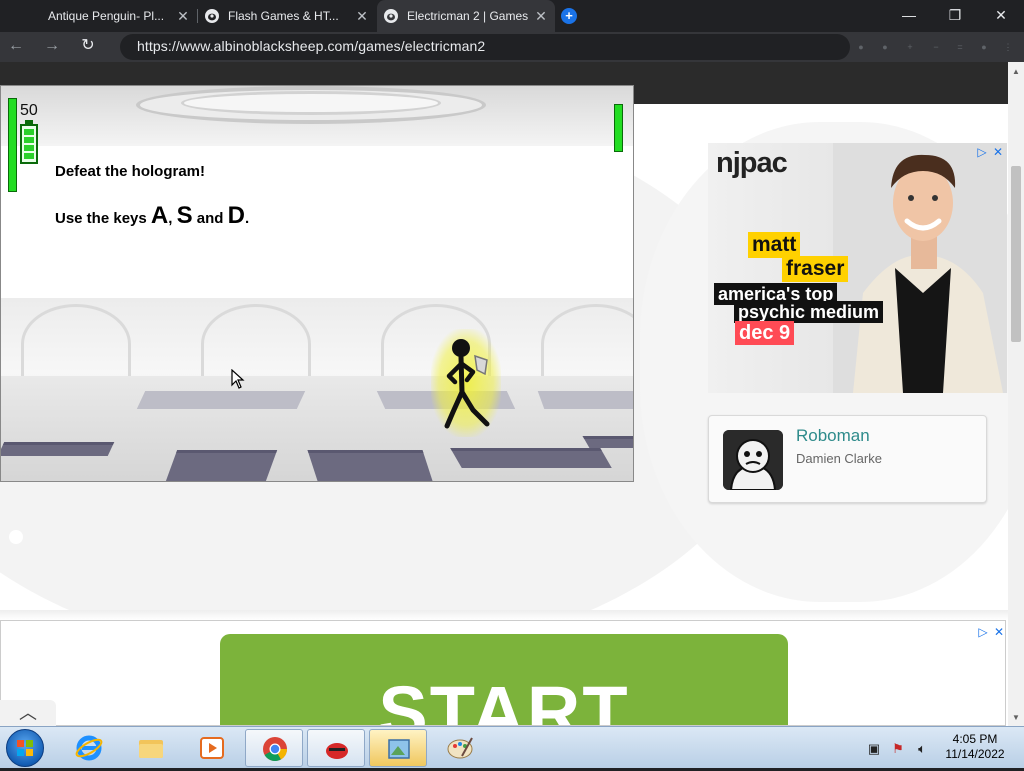 The width and height of the screenshot is (1024, 771). Describe the element at coordinates (975, 739) in the screenshot. I see `clock-time: 4:05 PM` at that location.